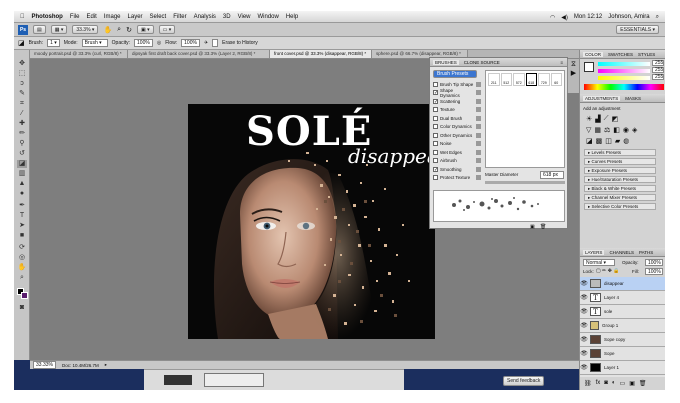  What do you see at coordinates (593, 54) in the screenshot?
I see `tab-color: COLOR` at bounding box center [593, 54].